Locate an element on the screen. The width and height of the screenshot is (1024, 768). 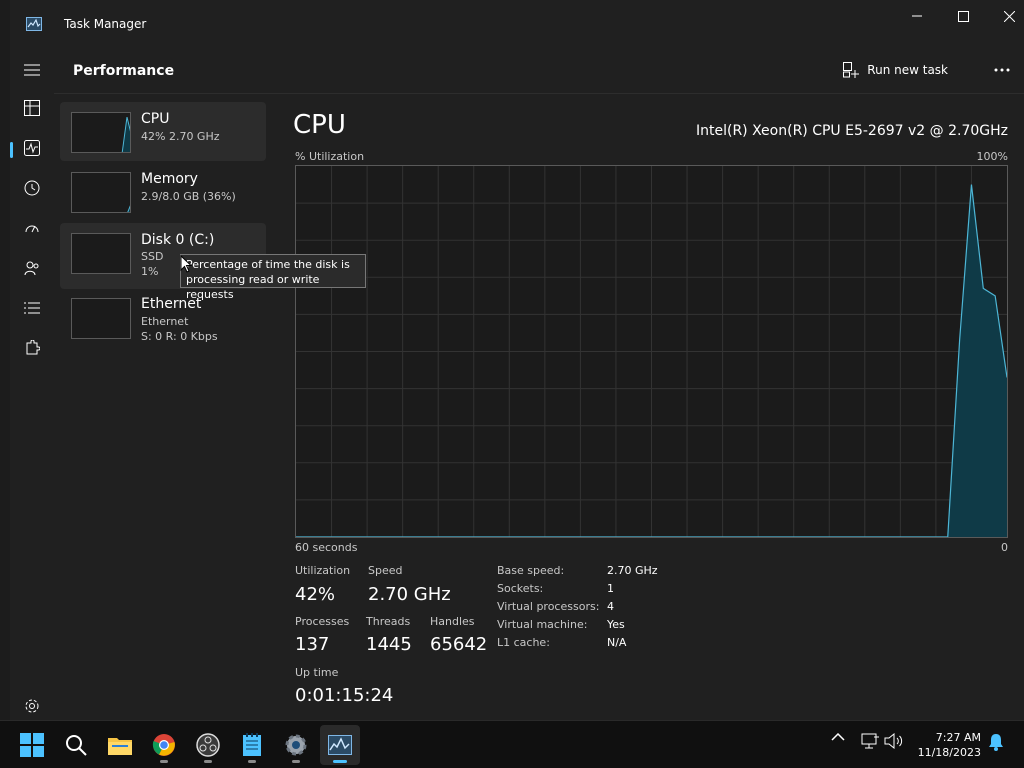
nav-users is located at coordinates (32, 268).